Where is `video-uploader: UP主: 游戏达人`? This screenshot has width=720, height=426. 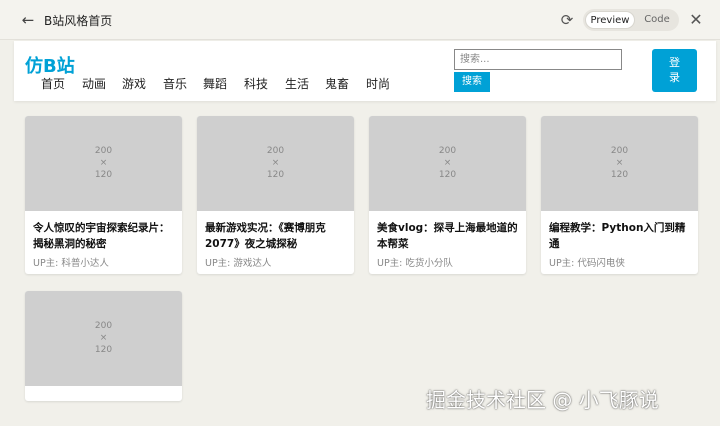
video-uploader: UP主: 游戏达人 is located at coordinates (238, 263).